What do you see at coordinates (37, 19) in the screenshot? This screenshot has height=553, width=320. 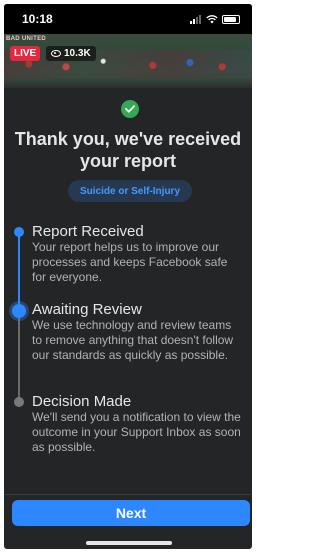 I see `status-time: 10:18` at bounding box center [37, 19].